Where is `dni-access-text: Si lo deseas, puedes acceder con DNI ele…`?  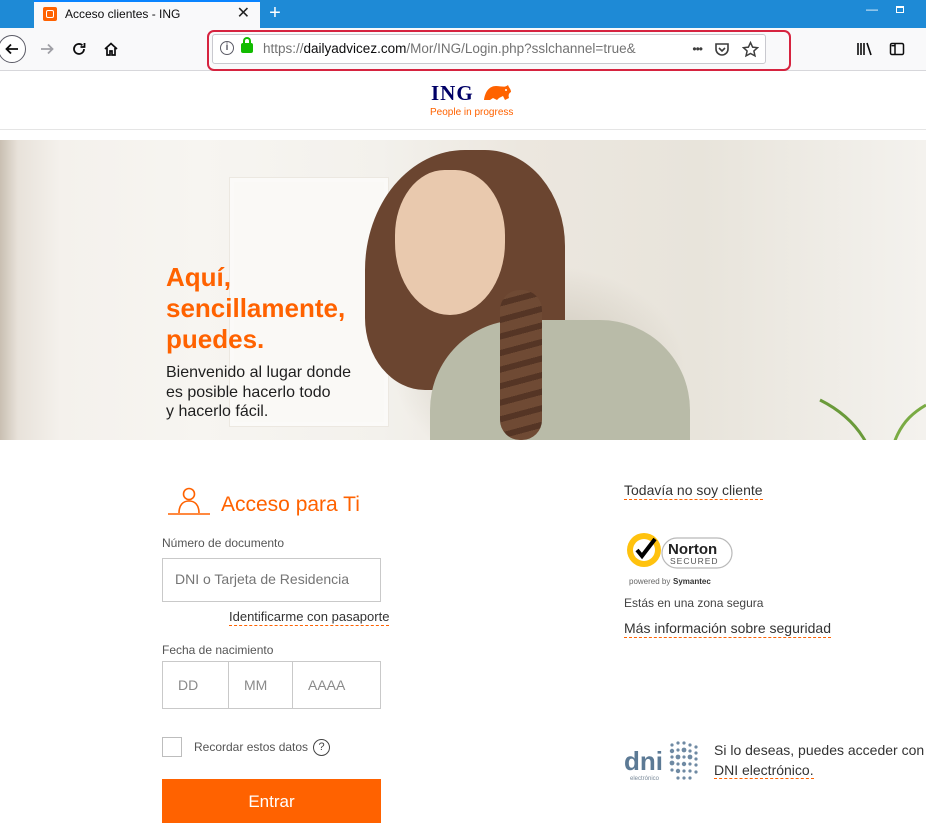 dni-access-text: Si lo deseas, puedes acceder con DNI ele… is located at coordinates (819, 760).